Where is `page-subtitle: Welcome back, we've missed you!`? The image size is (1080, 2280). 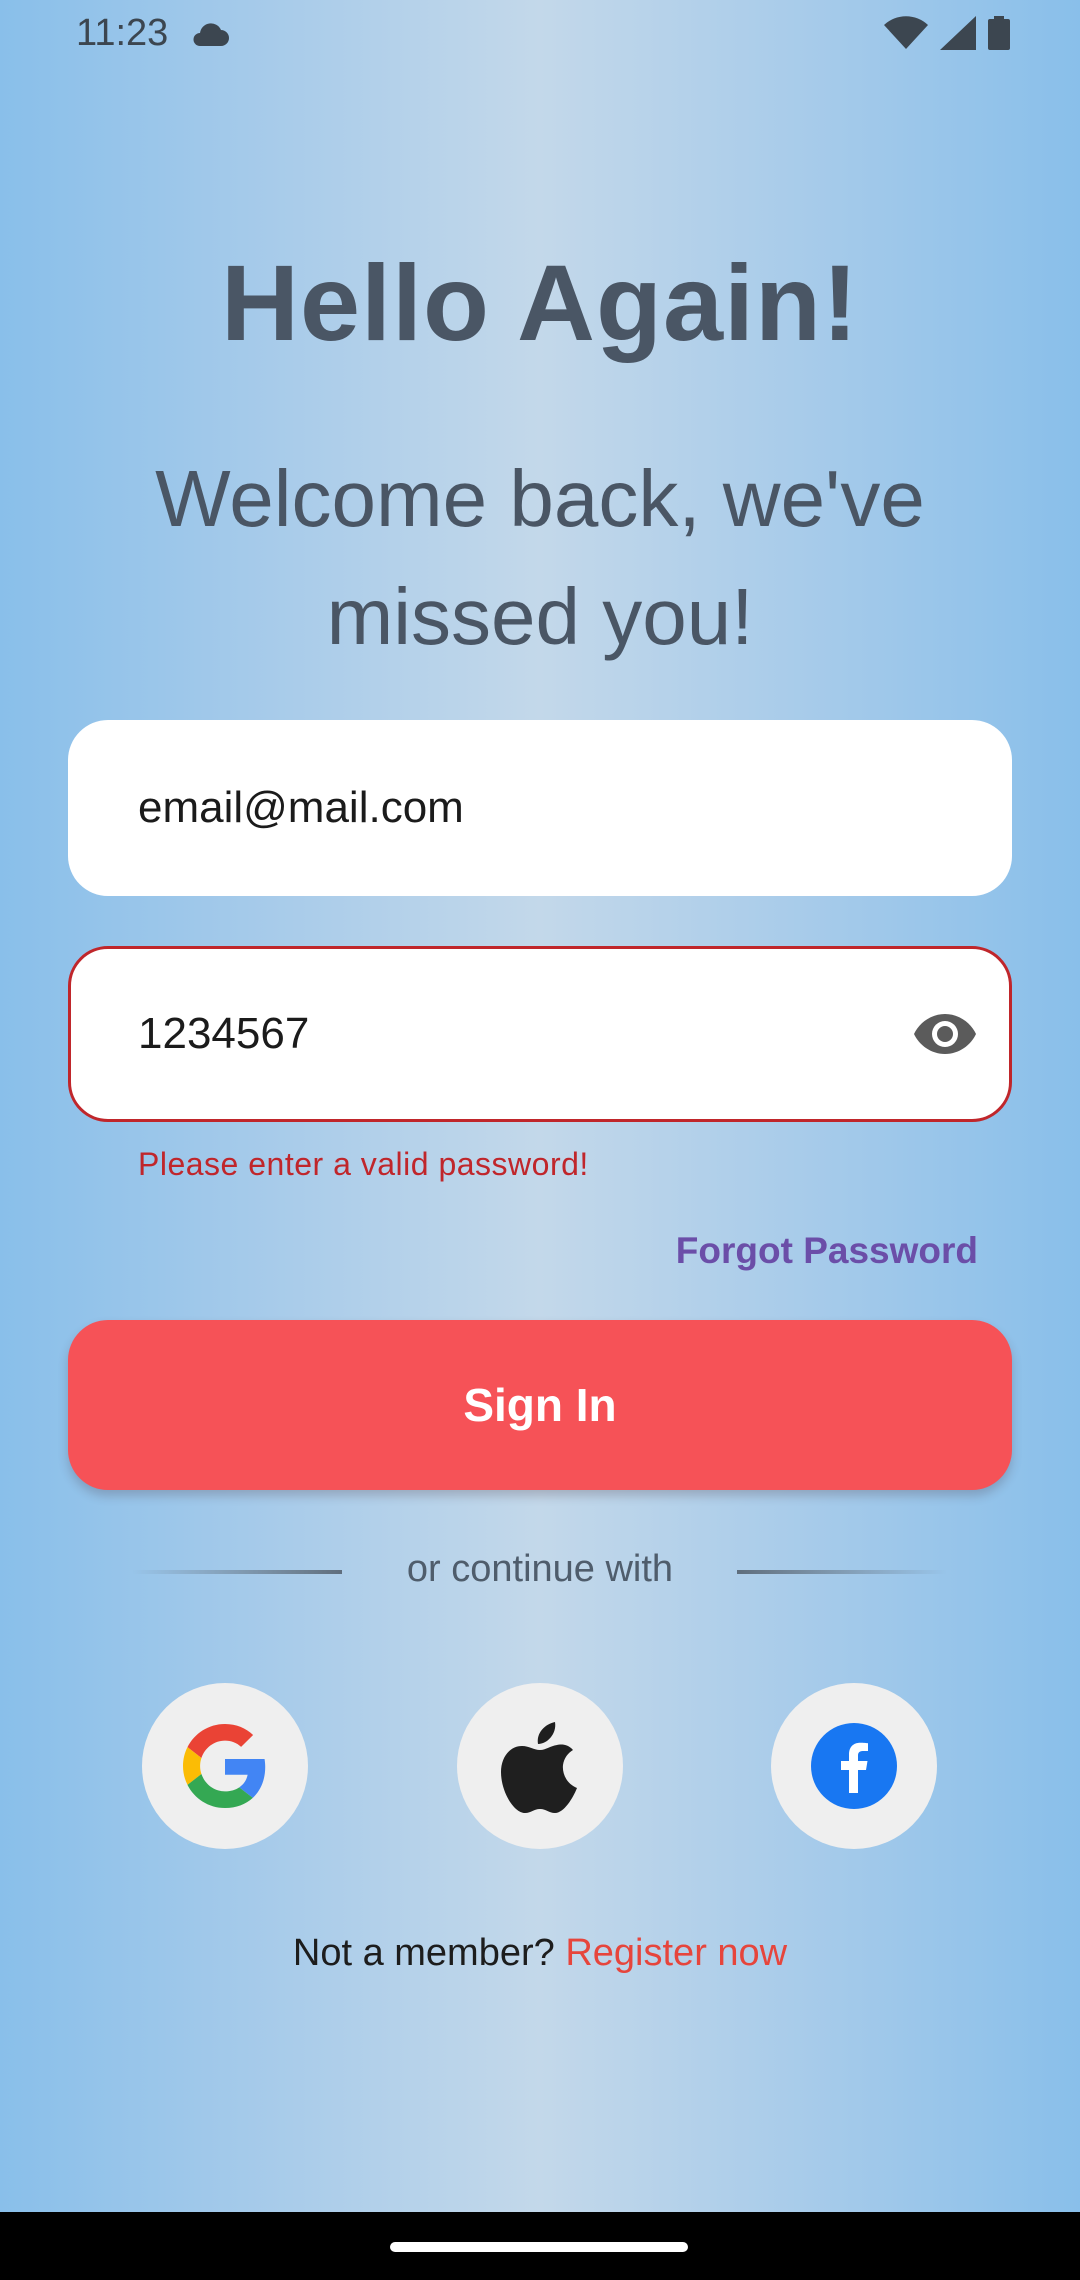
page-subtitle: Welcome back, we've missed you! is located at coordinates (540, 557).